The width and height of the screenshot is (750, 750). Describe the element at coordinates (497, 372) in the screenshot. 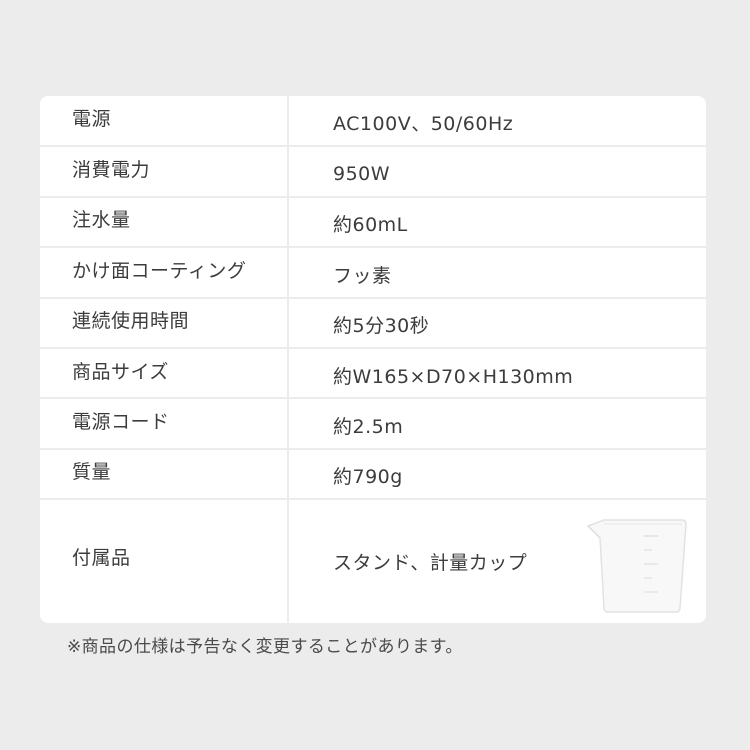

I see `spec-value: 約W165×D70×H130mm` at that location.